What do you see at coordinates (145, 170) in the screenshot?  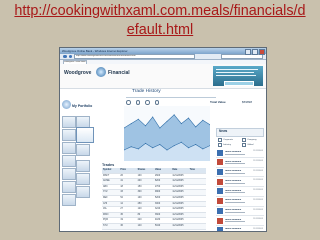 I see `column-header: Shares` at bounding box center [145, 170].